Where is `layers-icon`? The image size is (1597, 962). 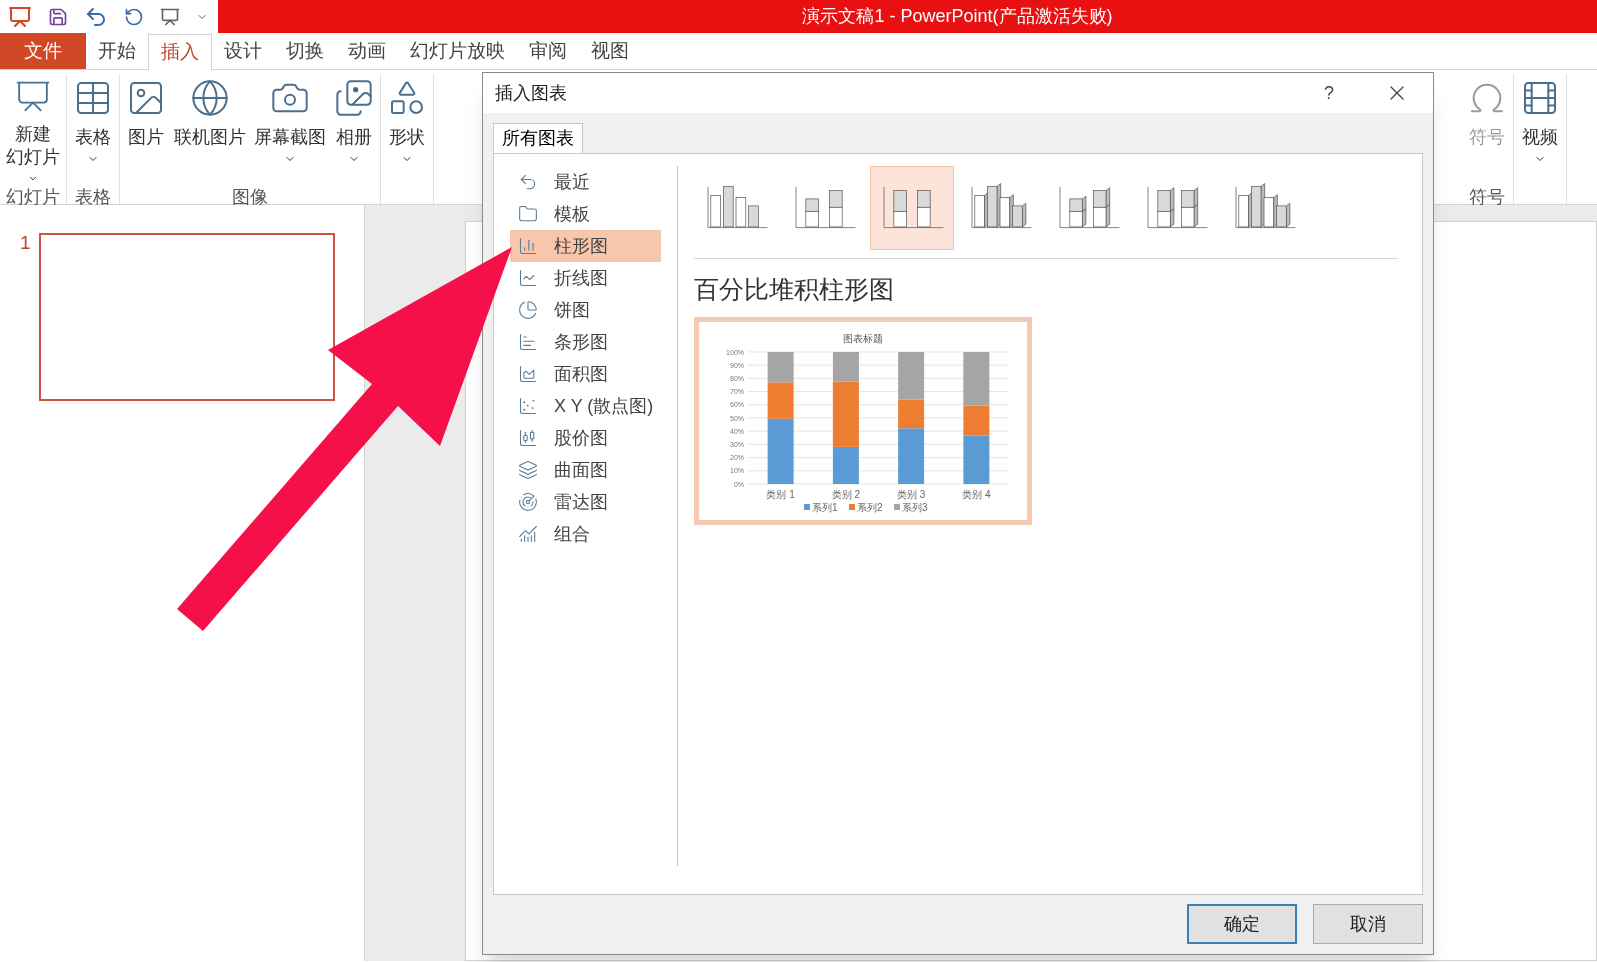
layers-icon is located at coordinates (528, 470).